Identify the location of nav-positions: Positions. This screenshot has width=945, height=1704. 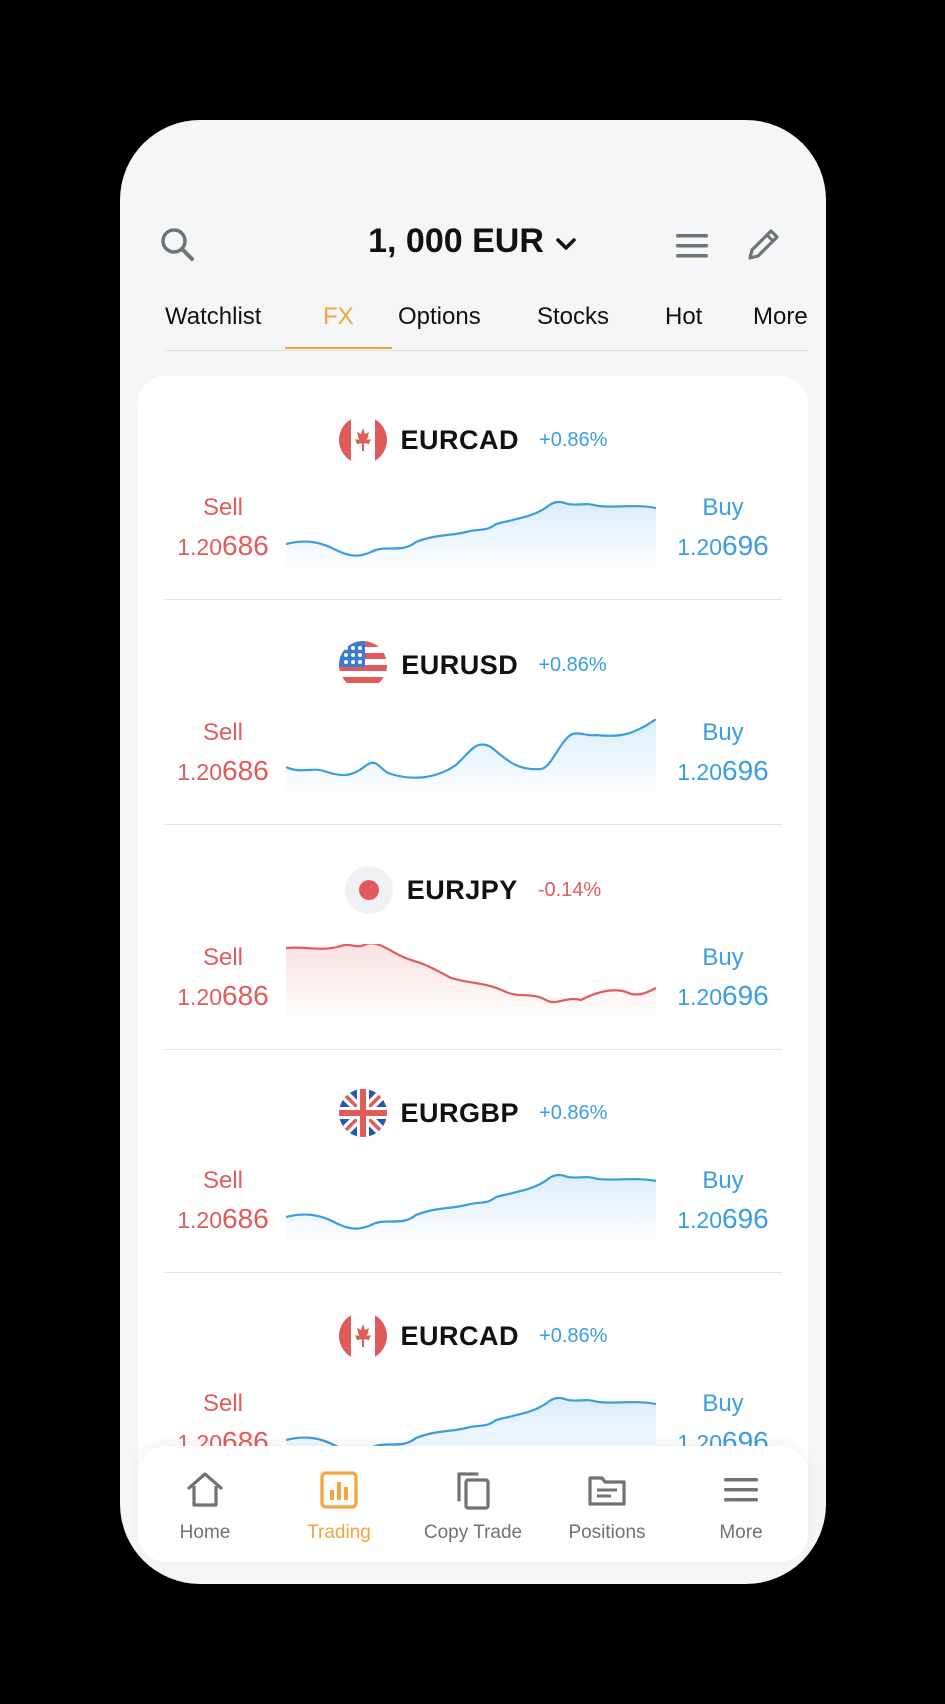
(607, 1508).